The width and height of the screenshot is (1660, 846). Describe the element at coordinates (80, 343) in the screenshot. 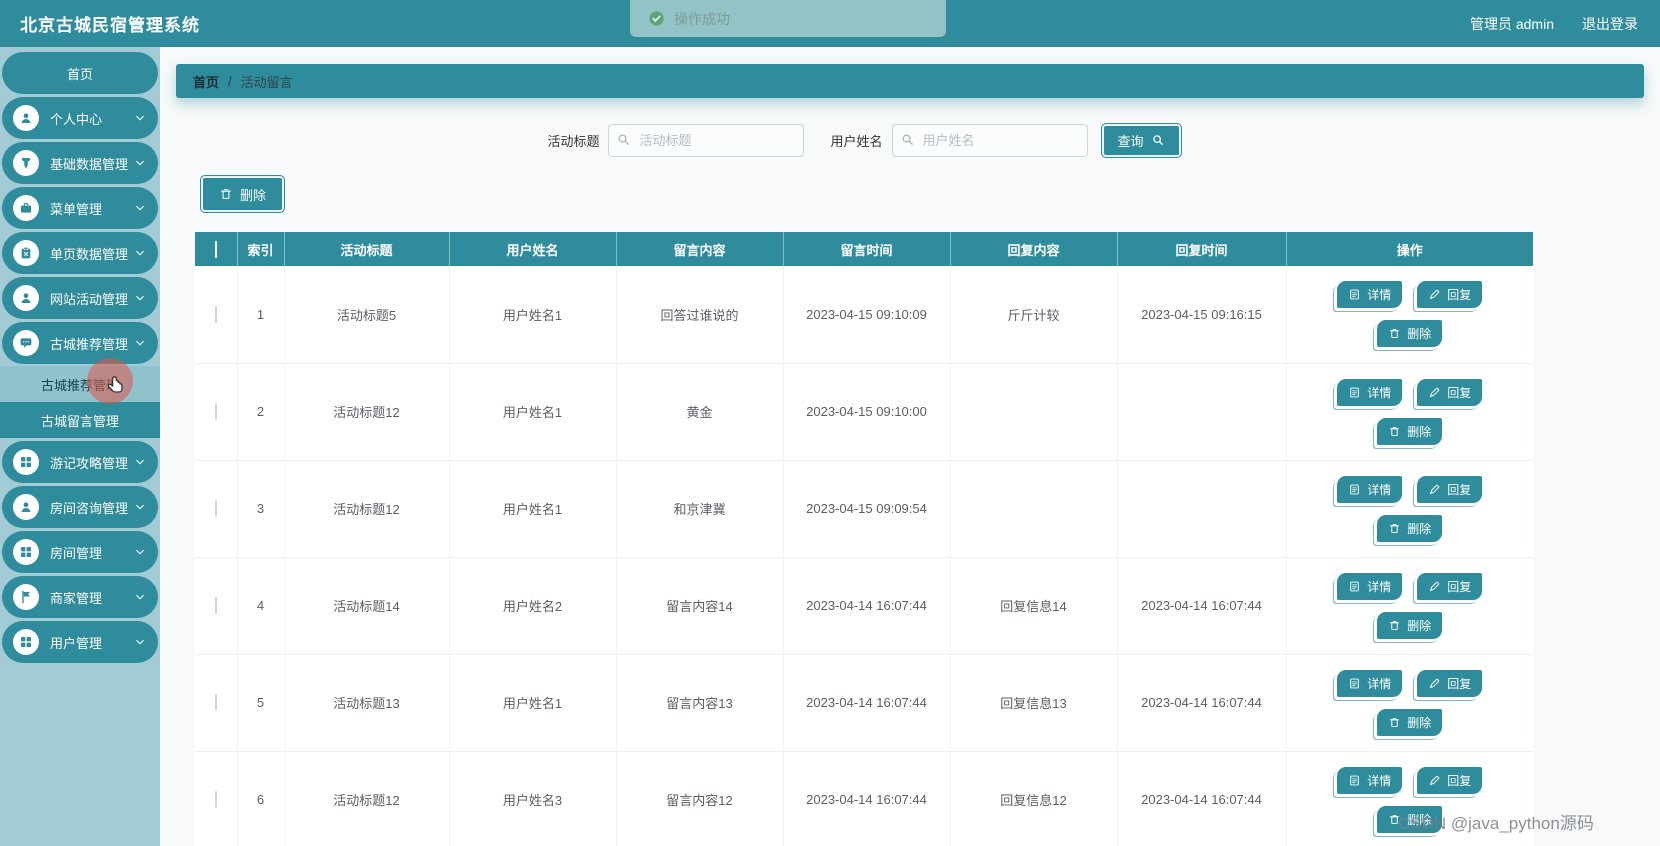

I see `sidebar-item-5: 古城推荐管理` at that location.